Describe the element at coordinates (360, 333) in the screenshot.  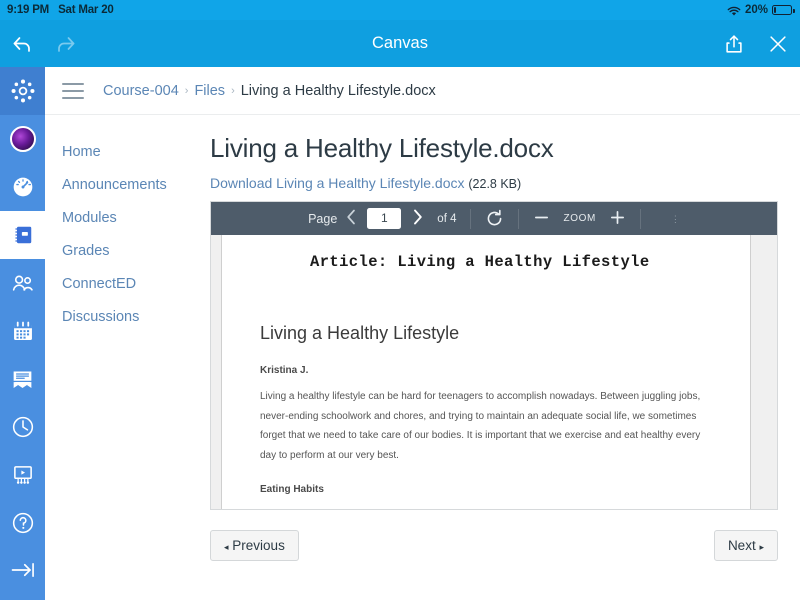
I see `document-heading: Living a Healthy Lifestyle` at that location.